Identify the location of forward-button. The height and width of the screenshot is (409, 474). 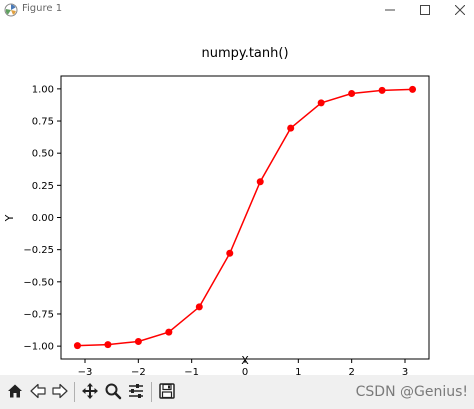
(60, 391).